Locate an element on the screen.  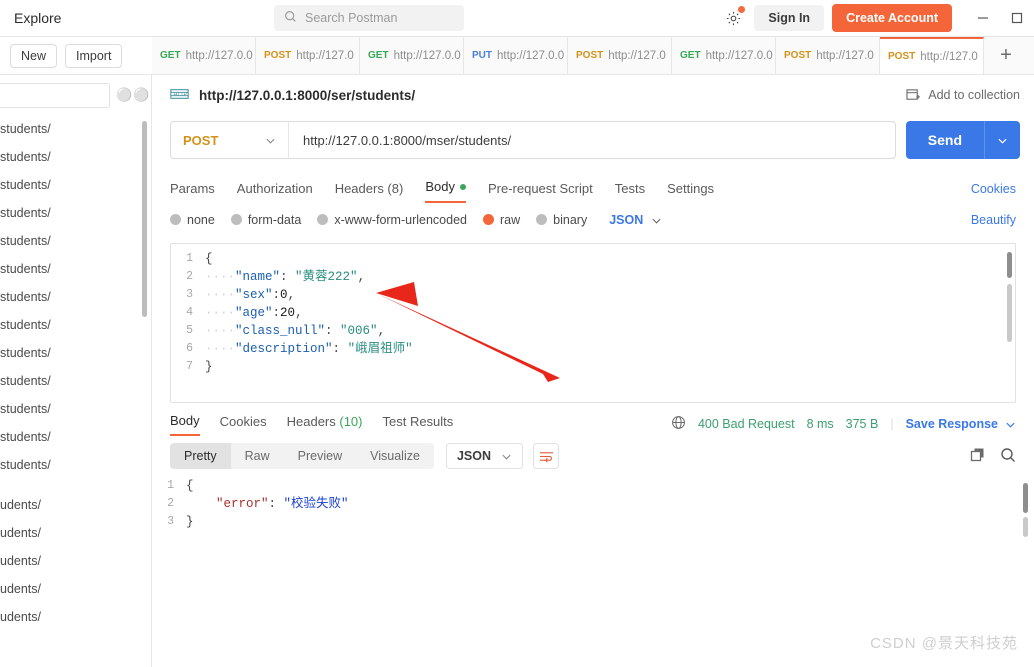
settings-button is located at coordinates (733, 18).